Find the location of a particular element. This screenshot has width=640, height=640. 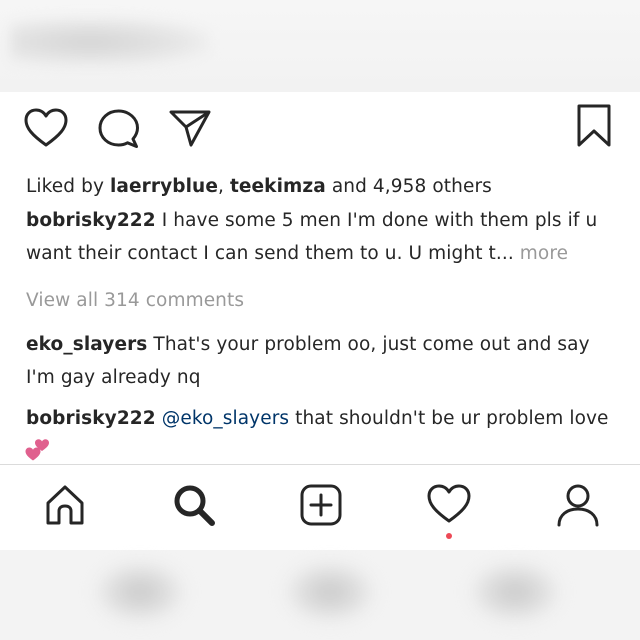

search-icon is located at coordinates (194, 505).